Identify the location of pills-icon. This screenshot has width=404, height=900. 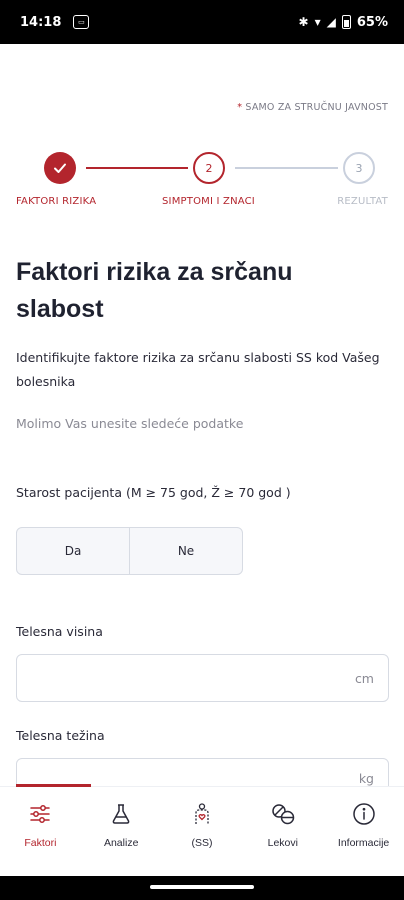
(283, 814).